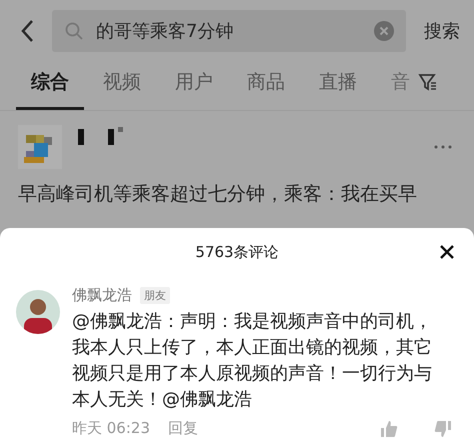 This screenshot has height=438, width=474. I want to click on close-icon, so click(447, 252).